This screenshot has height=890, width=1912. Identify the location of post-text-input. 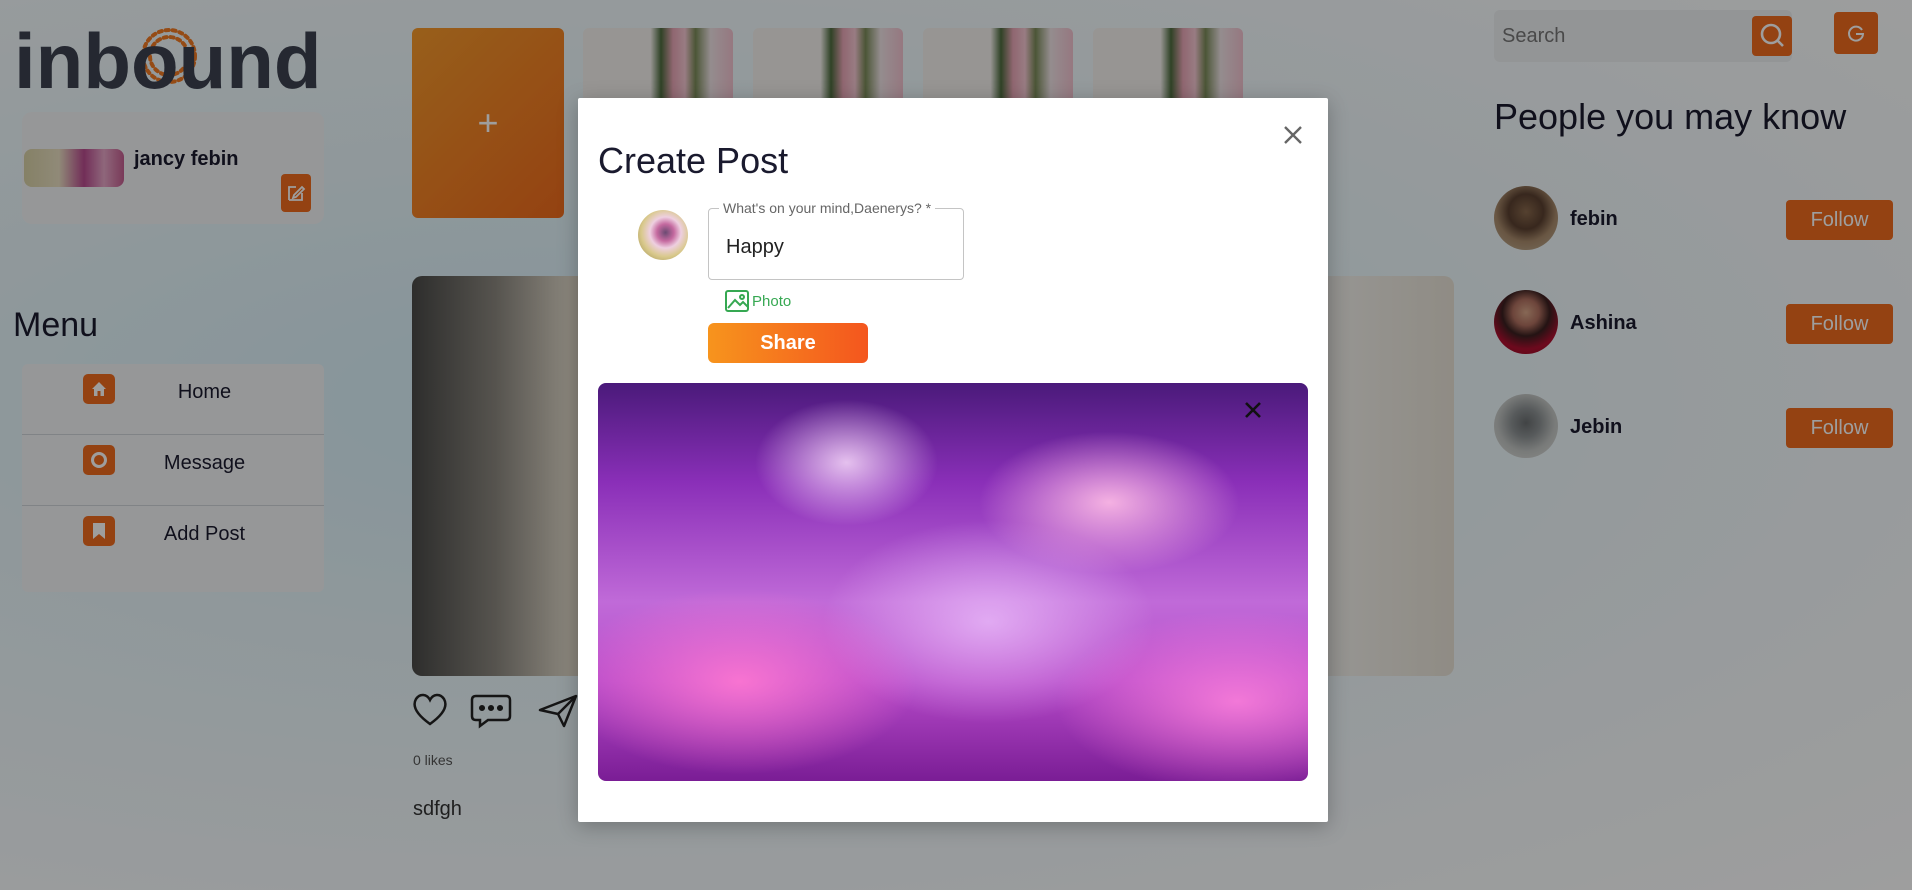
(836, 247).